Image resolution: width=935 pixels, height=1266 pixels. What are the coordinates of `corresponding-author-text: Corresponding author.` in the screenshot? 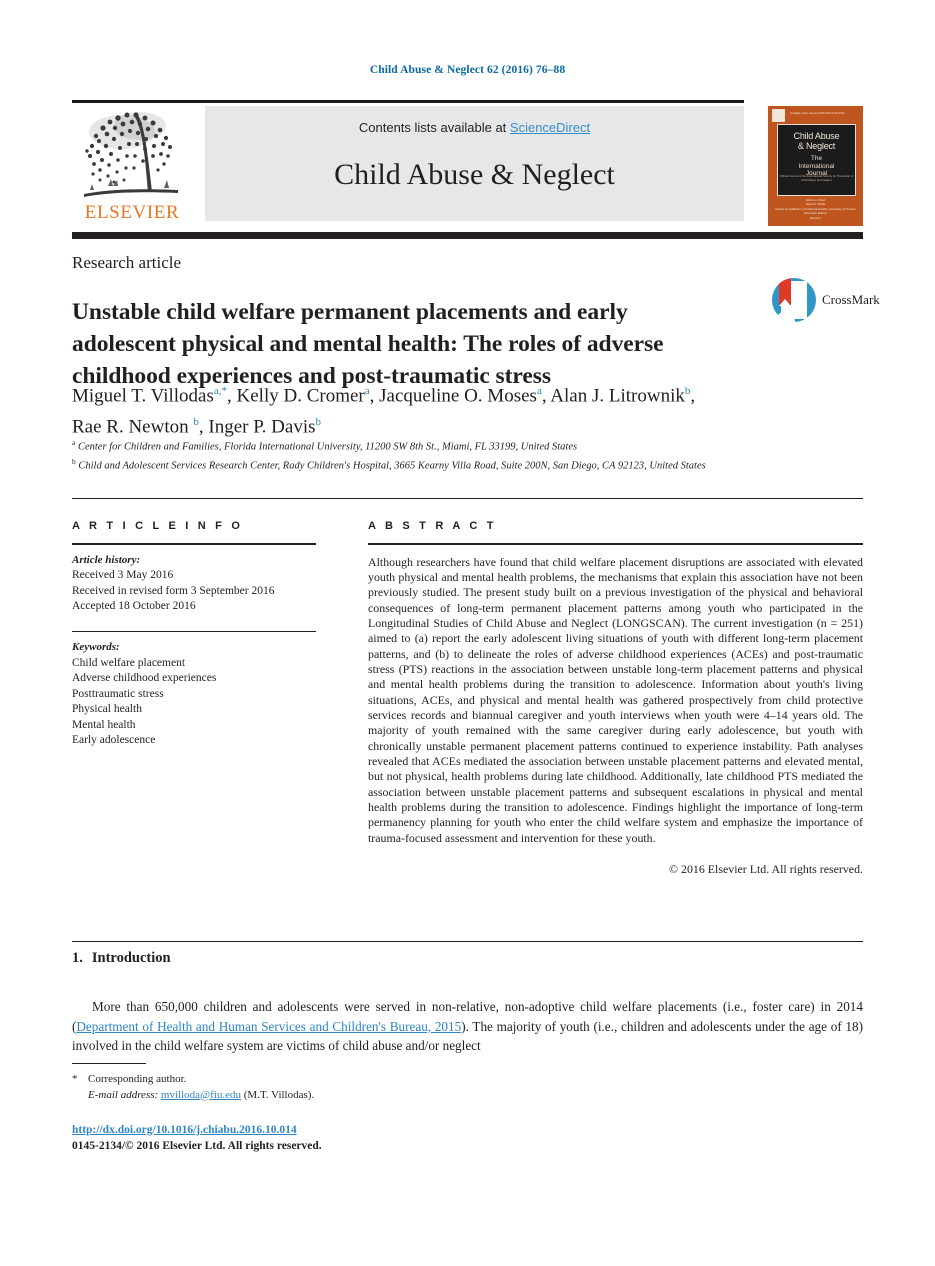 It's located at (137, 1079).